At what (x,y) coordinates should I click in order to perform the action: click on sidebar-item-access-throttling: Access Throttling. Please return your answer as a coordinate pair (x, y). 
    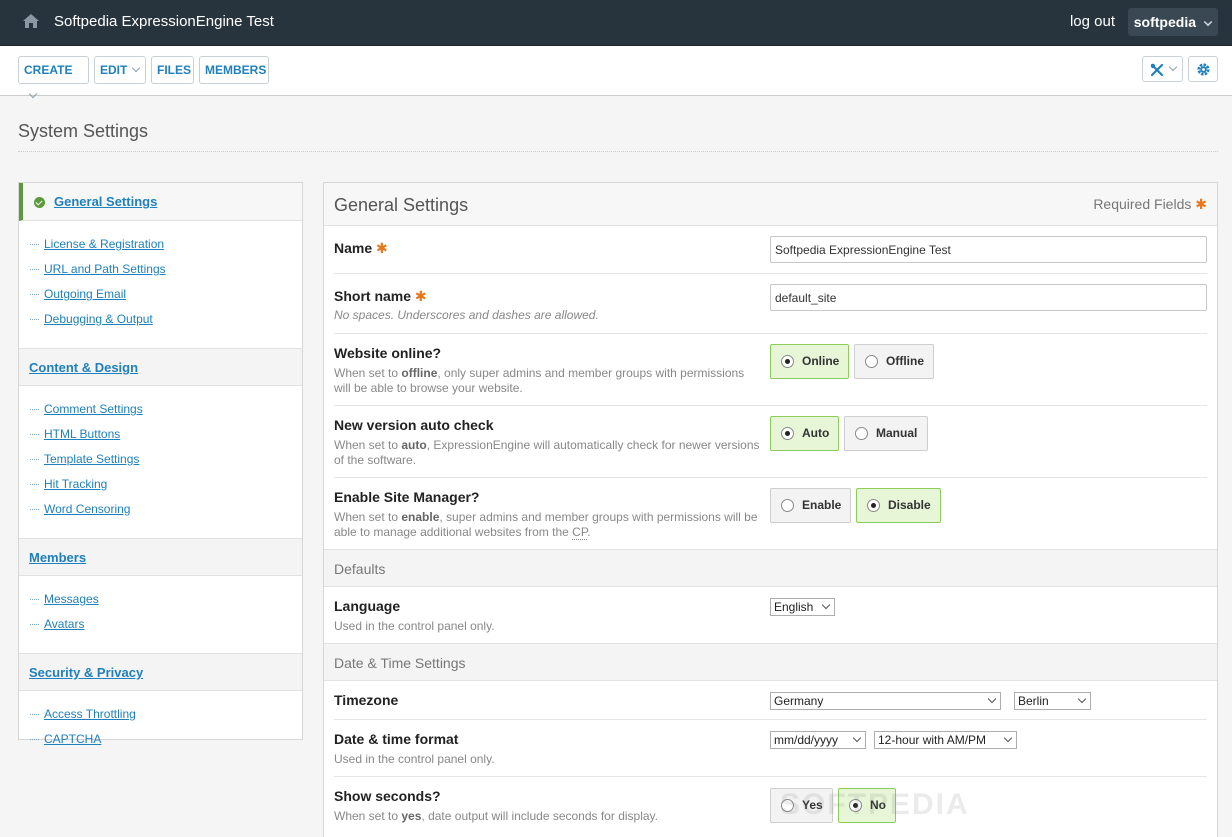
    Looking at the image, I should click on (90, 714).